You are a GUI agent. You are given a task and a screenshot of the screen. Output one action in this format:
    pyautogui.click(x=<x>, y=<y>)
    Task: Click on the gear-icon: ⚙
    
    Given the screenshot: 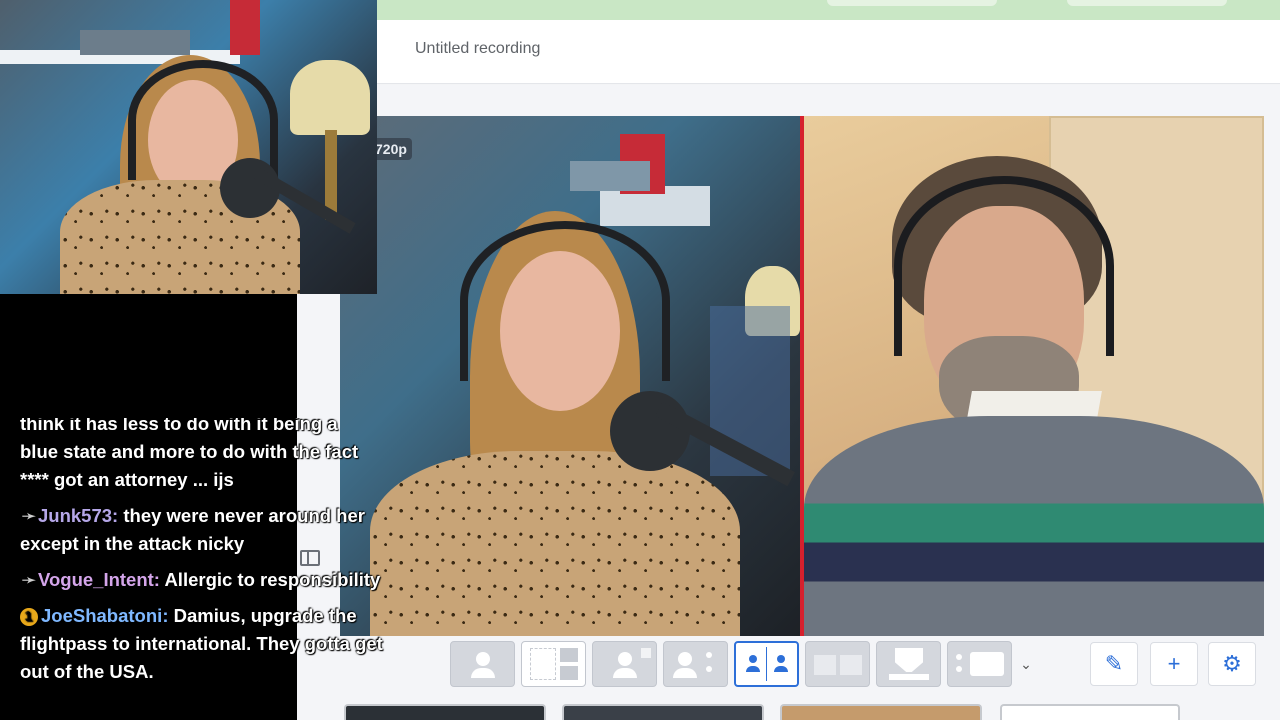 What is the action you would take?
    pyautogui.click(x=1232, y=664)
    